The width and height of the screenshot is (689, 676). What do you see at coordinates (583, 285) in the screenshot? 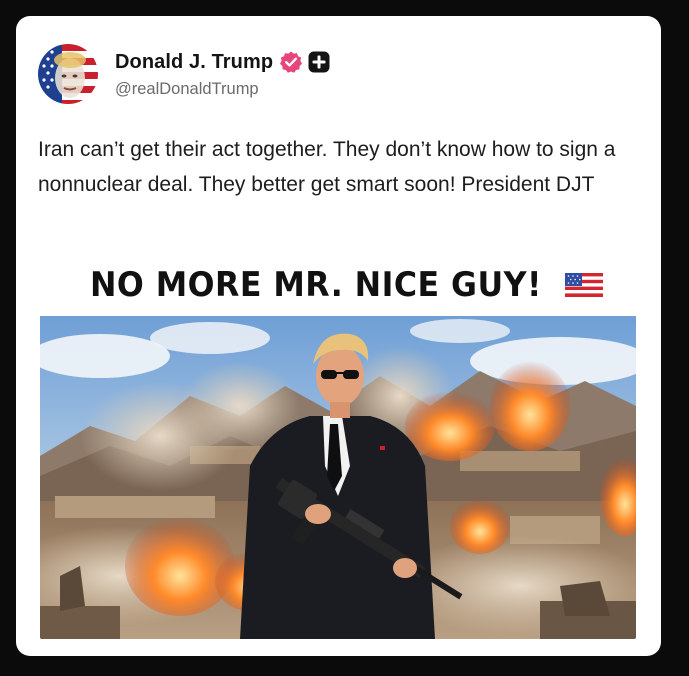
I see `us-flag-emoji-icon` at bounding box center [583, 285].